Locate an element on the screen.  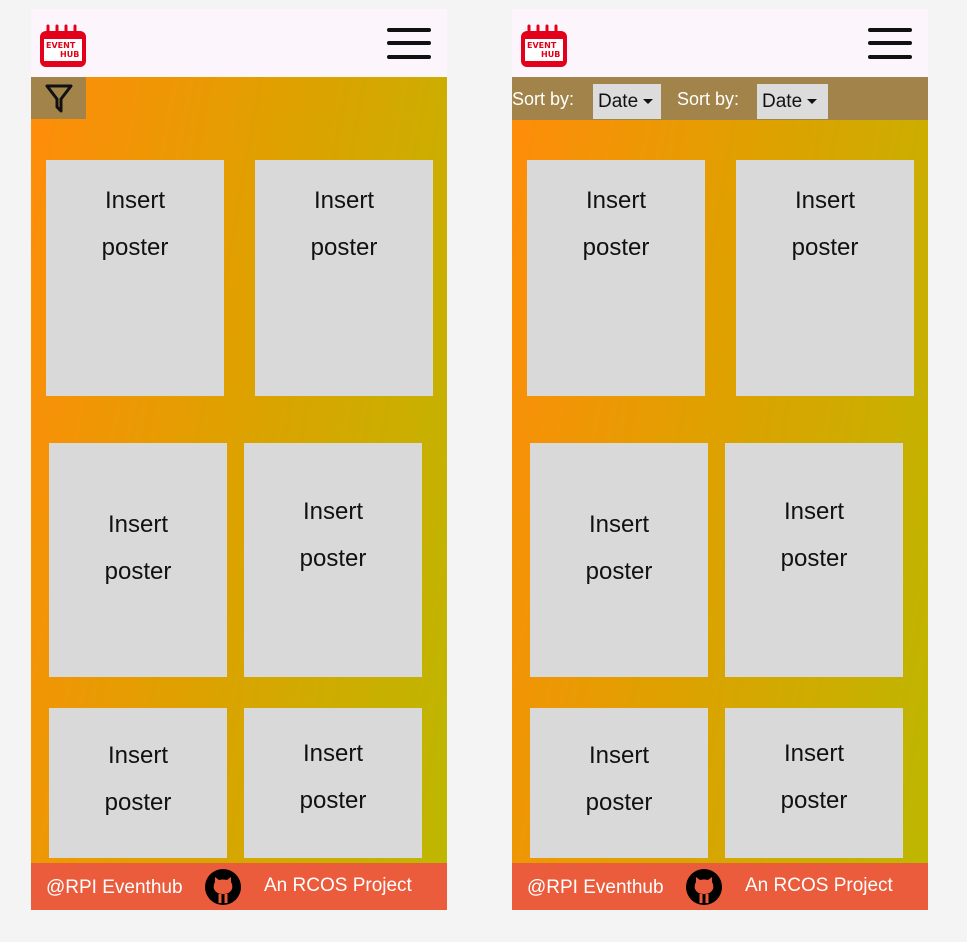
filter-icon is located at coordinates (59, 98).